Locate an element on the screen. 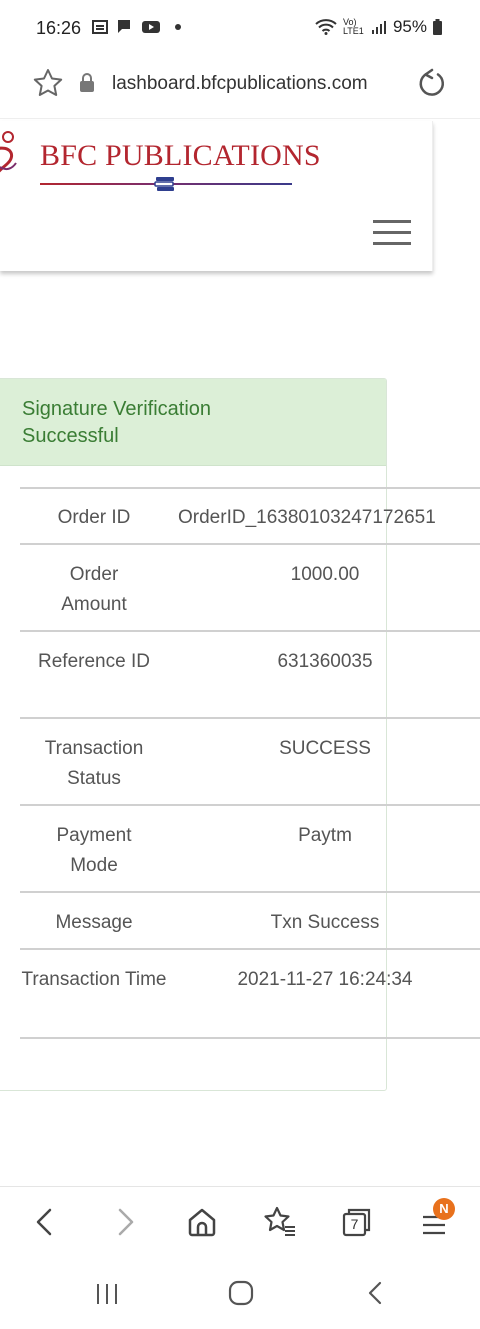  notification-icons is located at coordinates (137, 27).